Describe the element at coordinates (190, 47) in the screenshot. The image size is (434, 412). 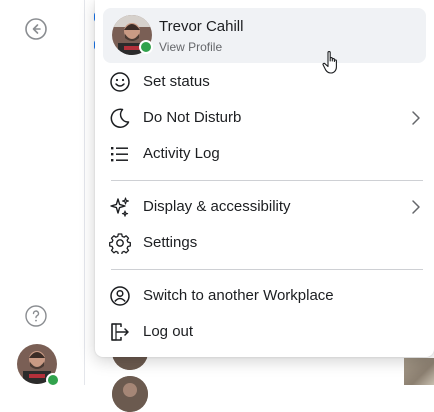
I see `view-profile-link: View Profile` at that location.